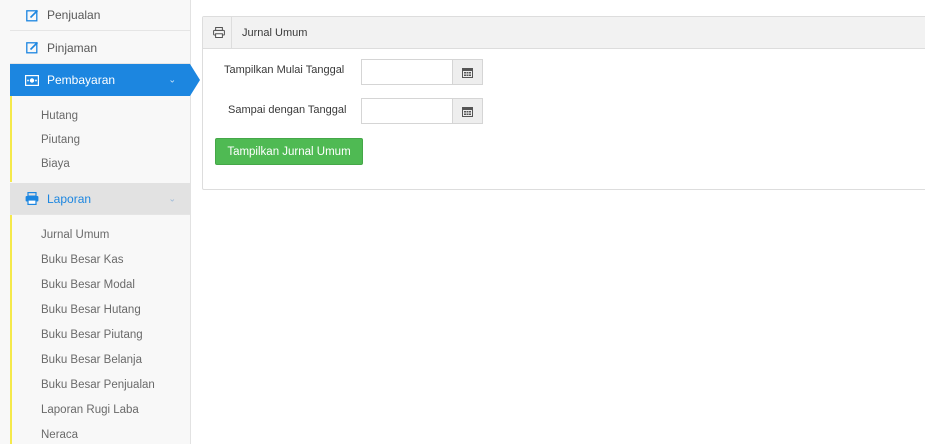 The width and height of the screenshot is (925, 444). What do you see at coordinates (81, 80) in the screenshot?
I see `sidebar-item-label: Pembayaran` at bounding box center [81, 80].